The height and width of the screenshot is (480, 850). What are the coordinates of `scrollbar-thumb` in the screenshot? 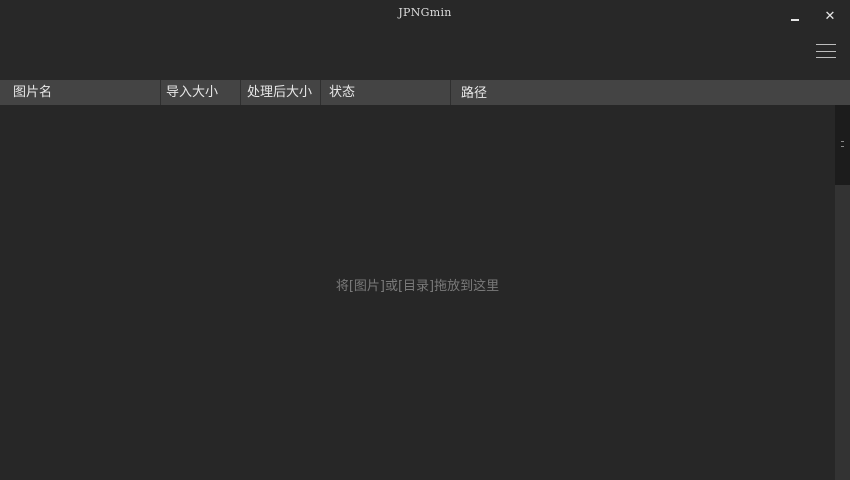 It's located at (842, 145).